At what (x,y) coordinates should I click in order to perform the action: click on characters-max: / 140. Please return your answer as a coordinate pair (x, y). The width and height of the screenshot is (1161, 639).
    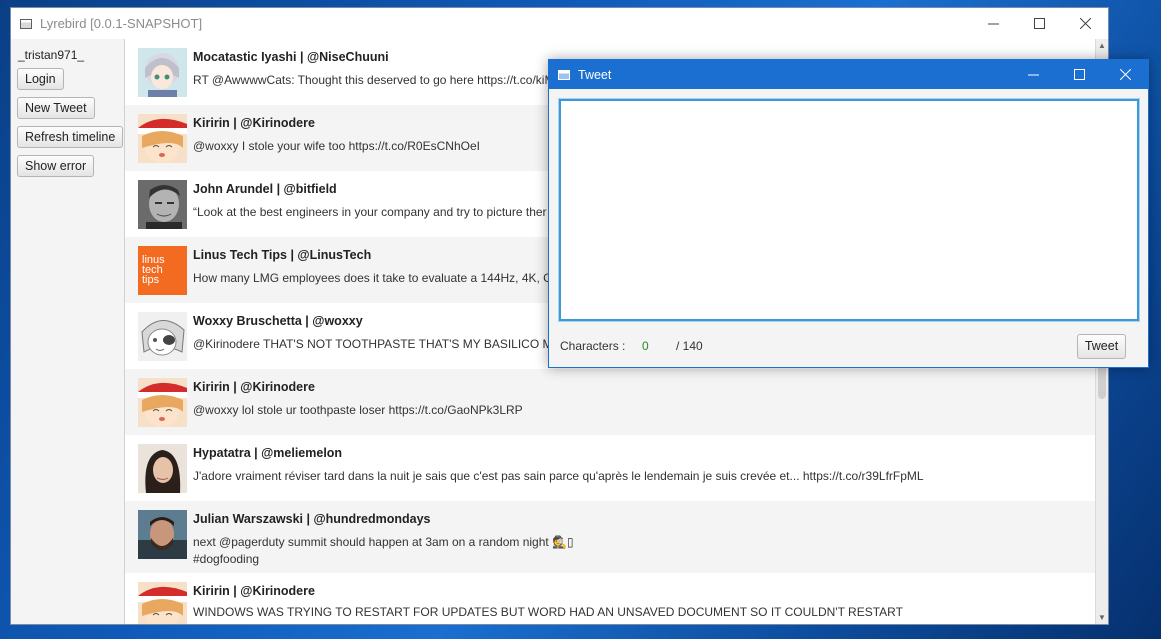
    Looking at the image, I should click on (689, 346).